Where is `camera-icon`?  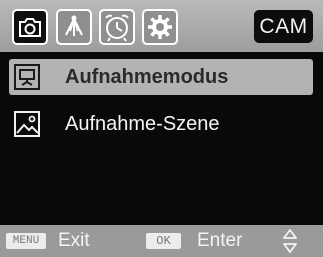 camera-icon is located at coordinates (30, 27).